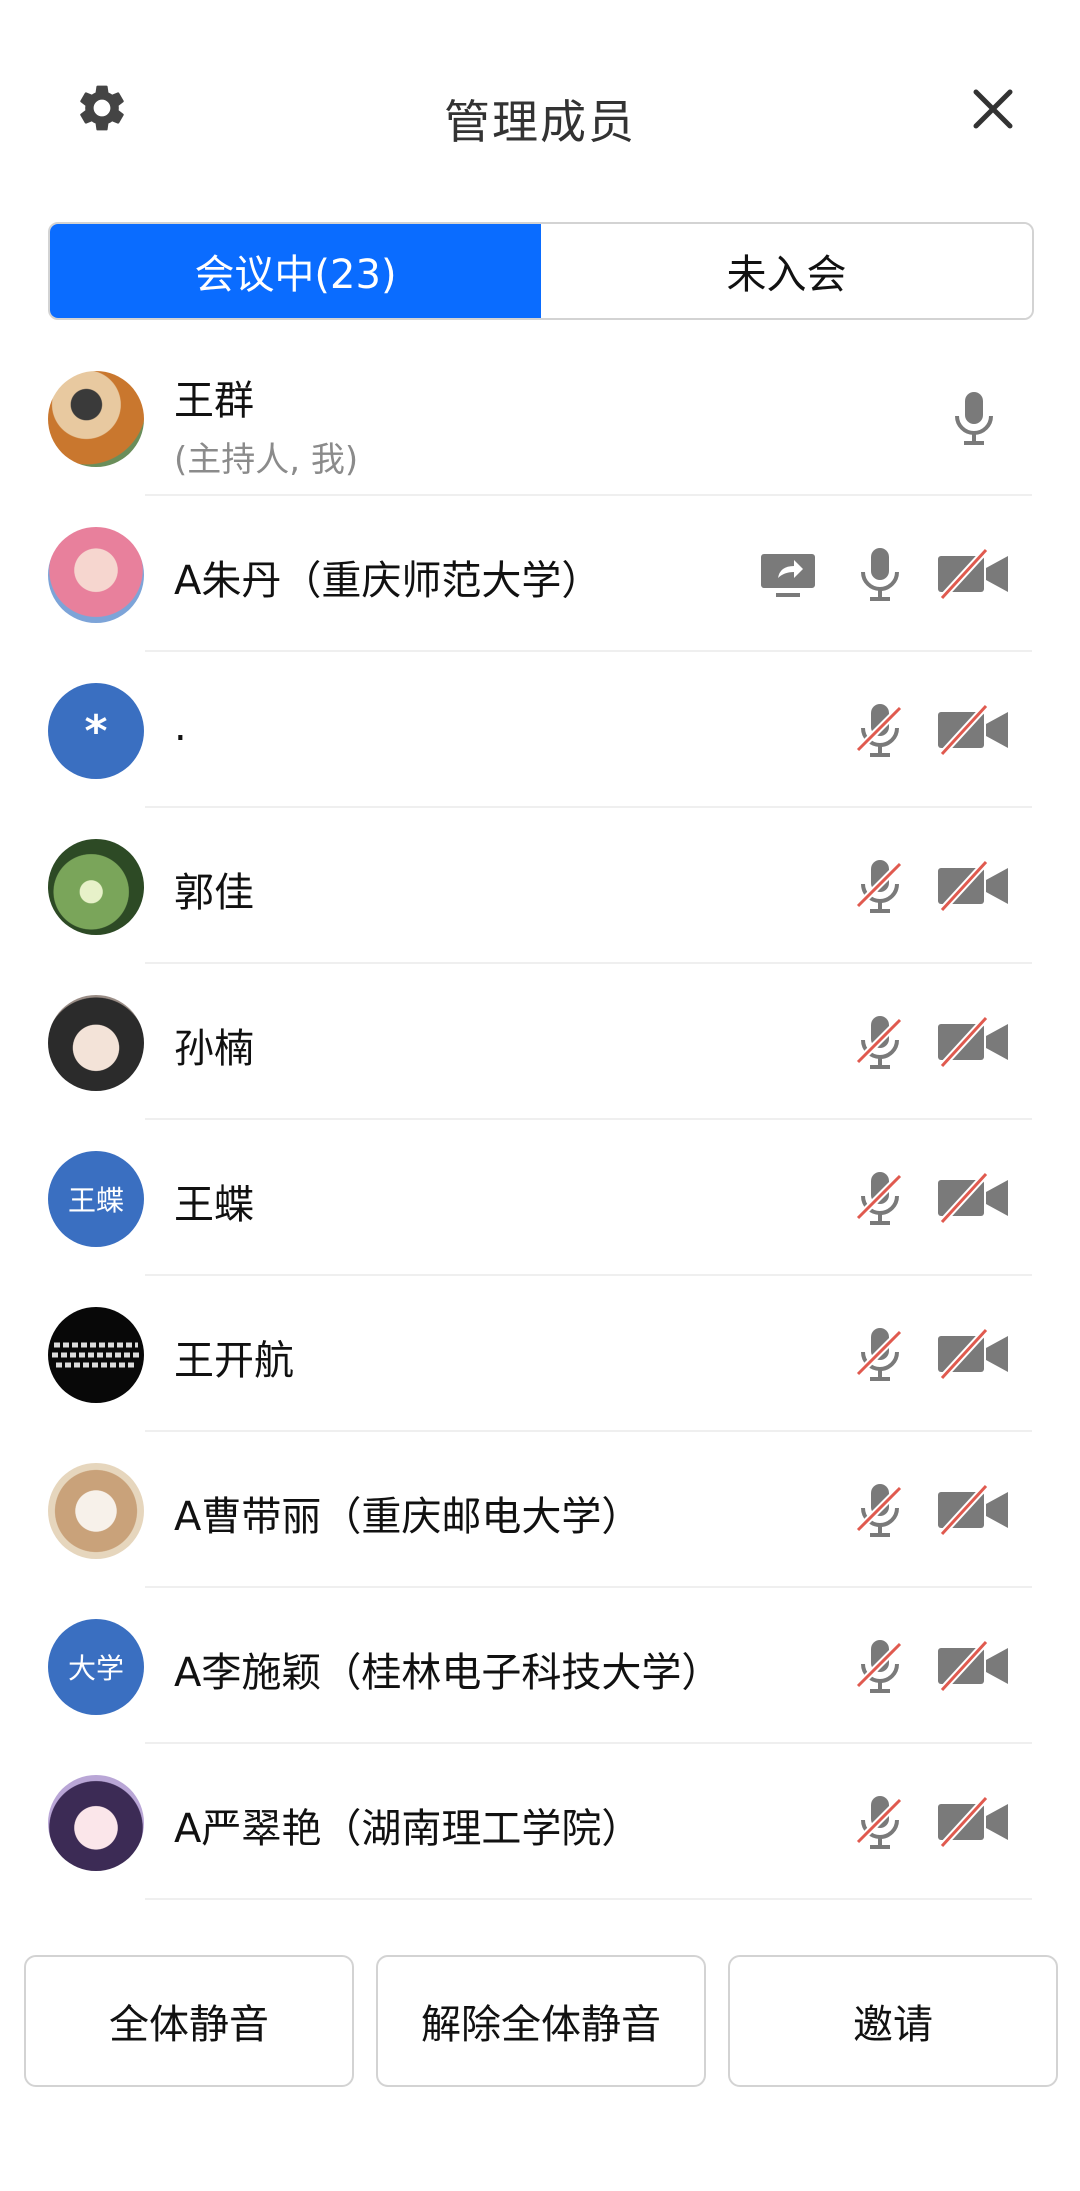 This screenshot has width=1080, height=2191. Describe the element at coordinates (214, 1205) in the screenshot. I see `participant-name: 王蝶` at that location.